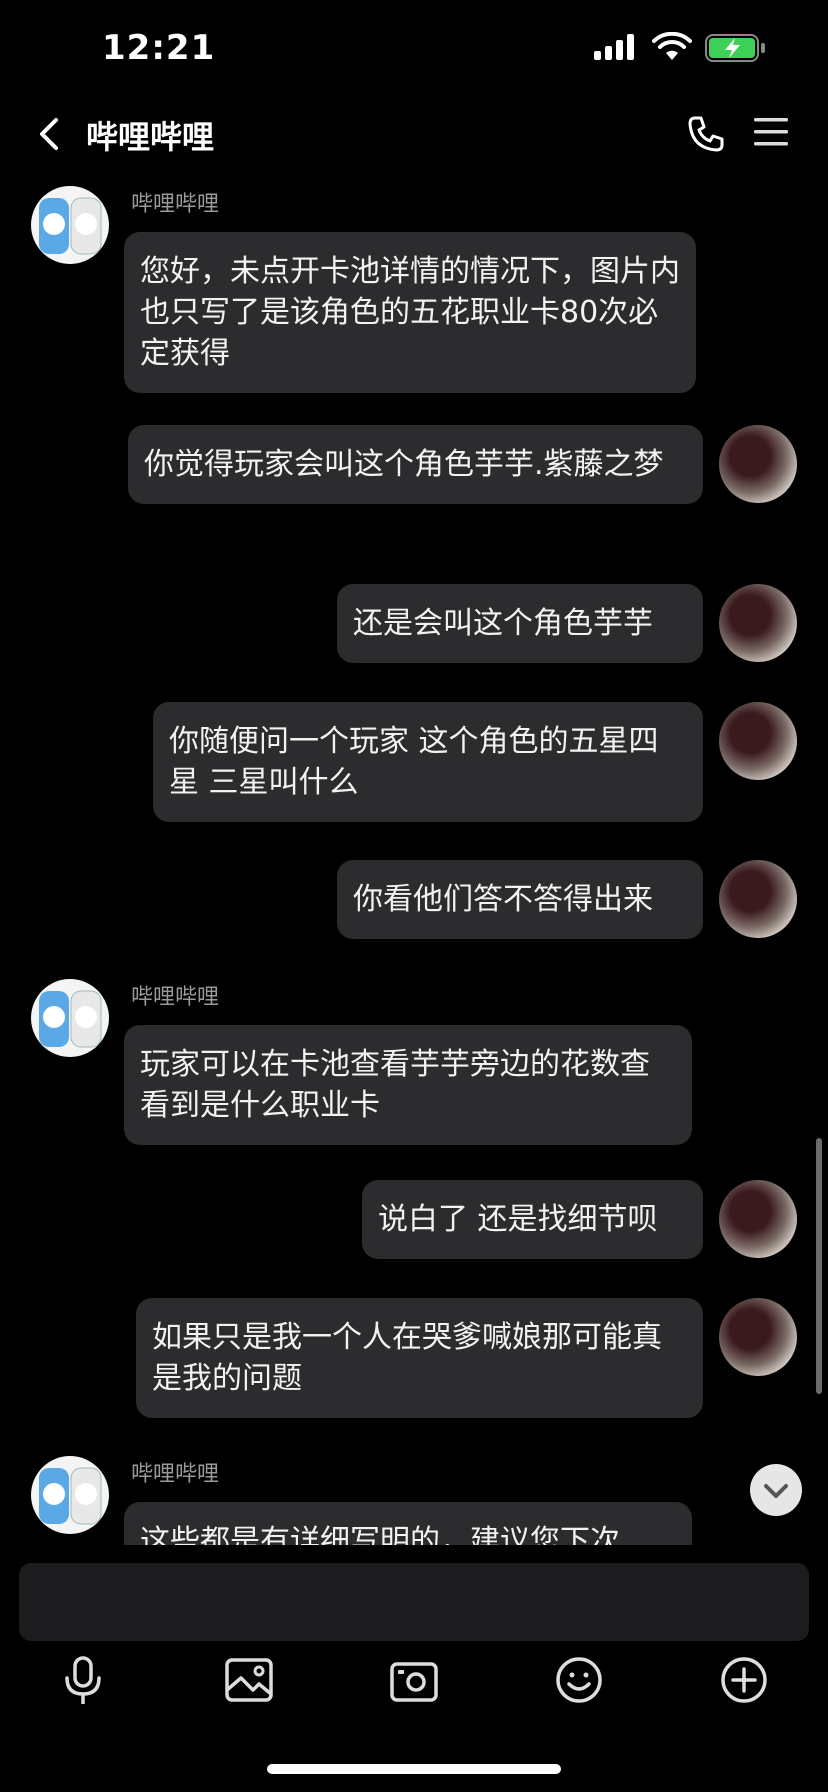 This screenshot has width=828, height=1792. What do you see at coordinates (428, 762) in the screenshot?
I see `message-bubble-sent: 你随便问一个玩家 这个角色的五星四星 三星叫什么` at bounding box center [428, 762].